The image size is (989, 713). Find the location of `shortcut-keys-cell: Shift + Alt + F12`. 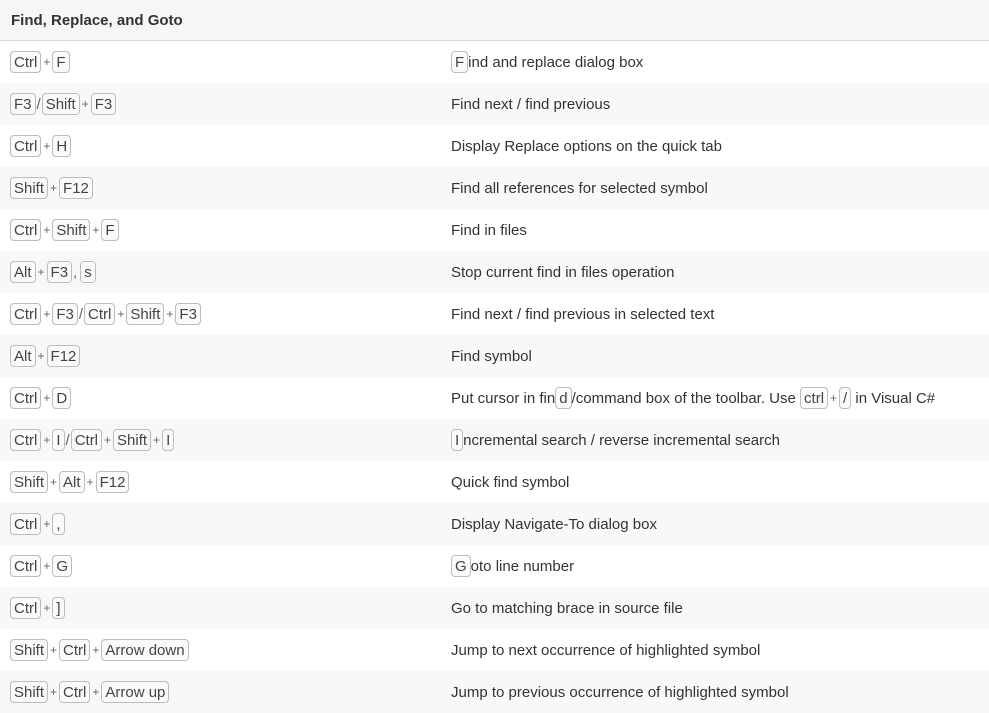

shortcut-keys-cell: Shift + Alt + F12 is located at coordinates (220, 482).